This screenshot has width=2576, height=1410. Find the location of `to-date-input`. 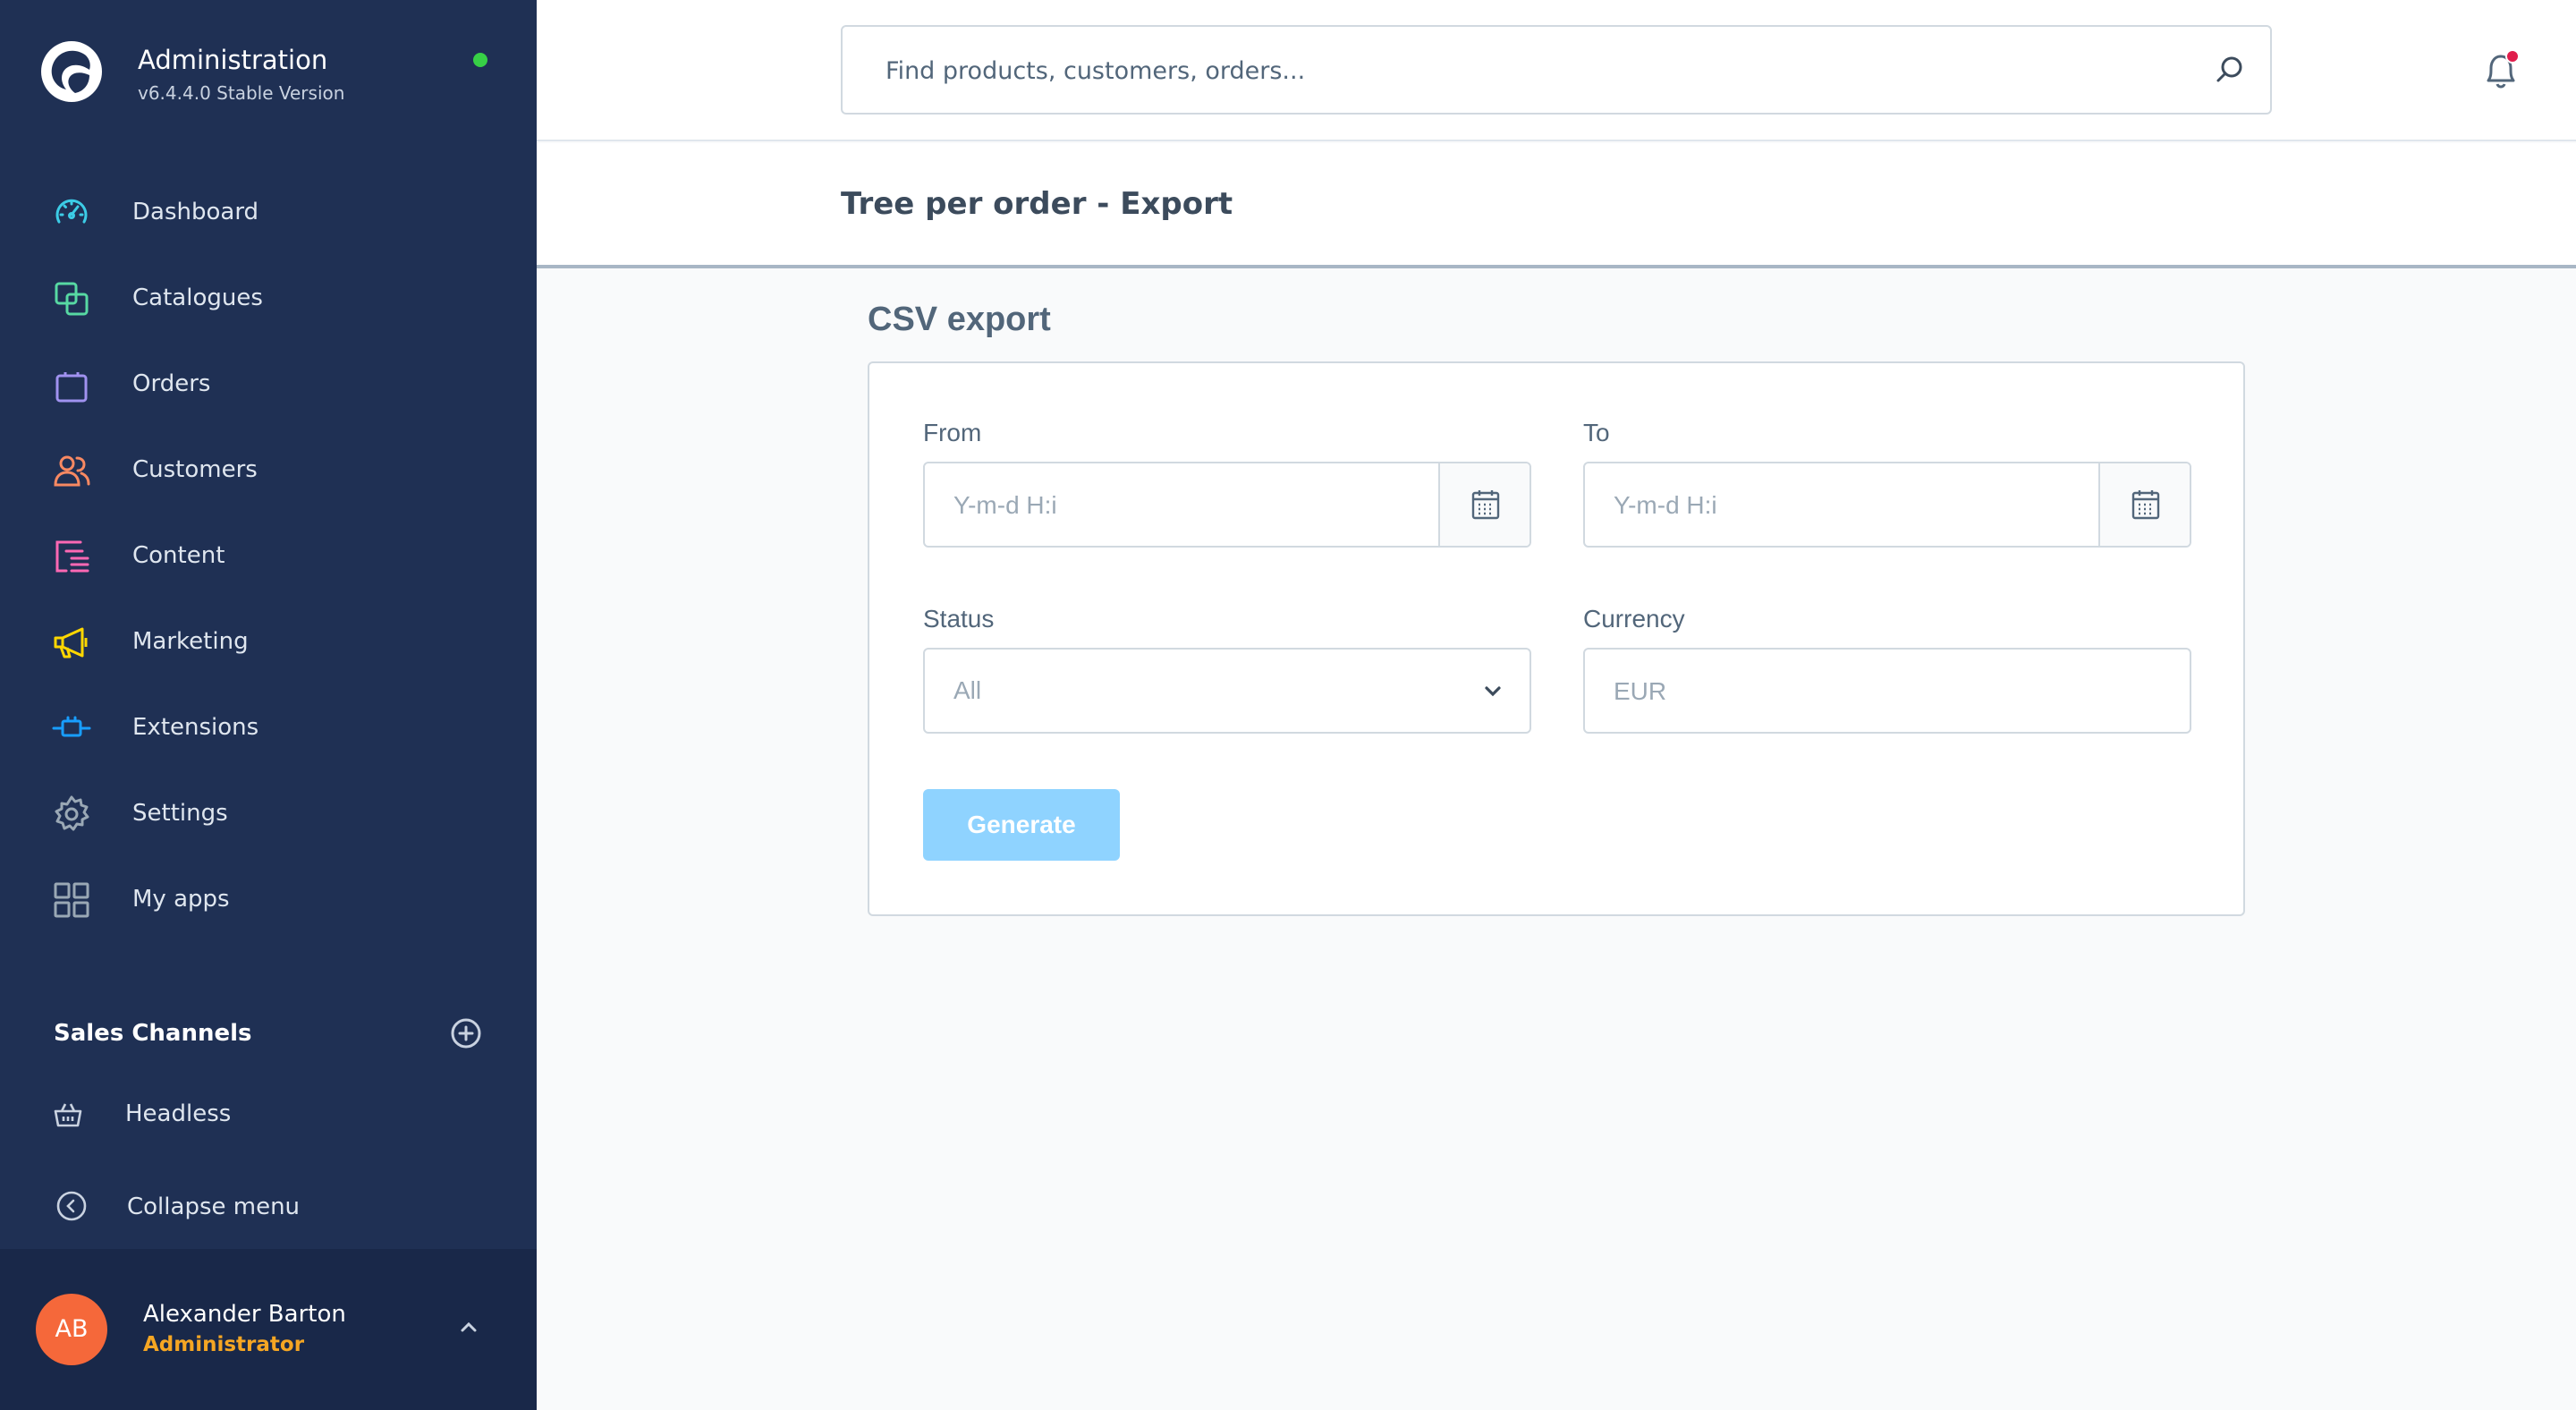

to-date-input is located at coordinates (1846, 506).